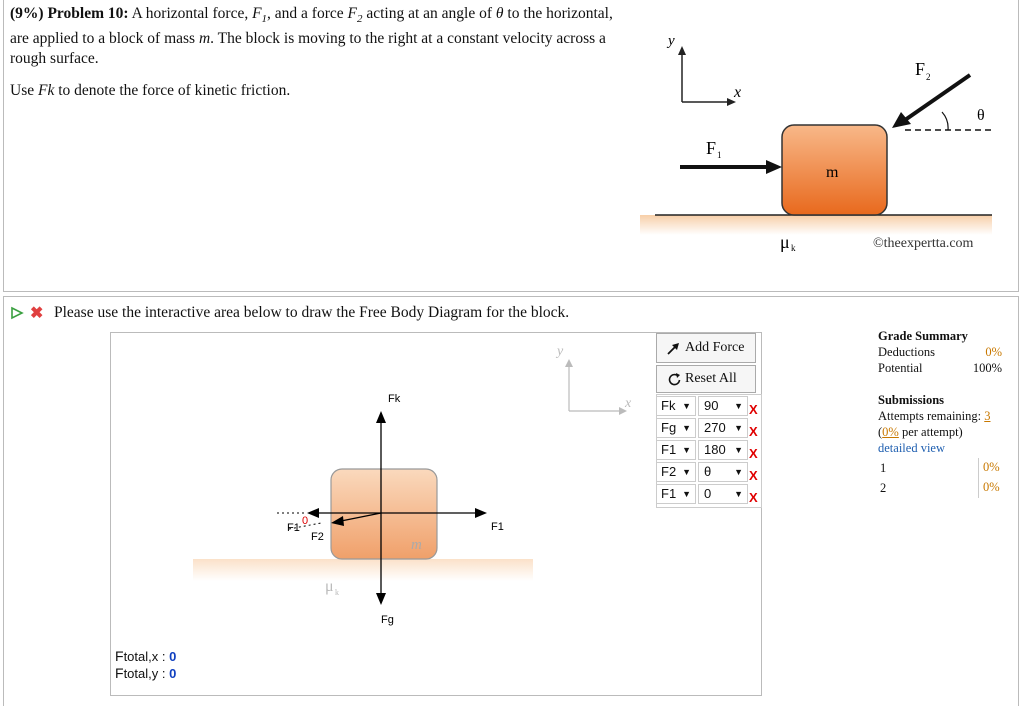  What do you see at coordinates (172, 90) in the screenshot?
I see `hint-text-b: to denote the force of kinetic friction.` at bounding box center [172, 90].